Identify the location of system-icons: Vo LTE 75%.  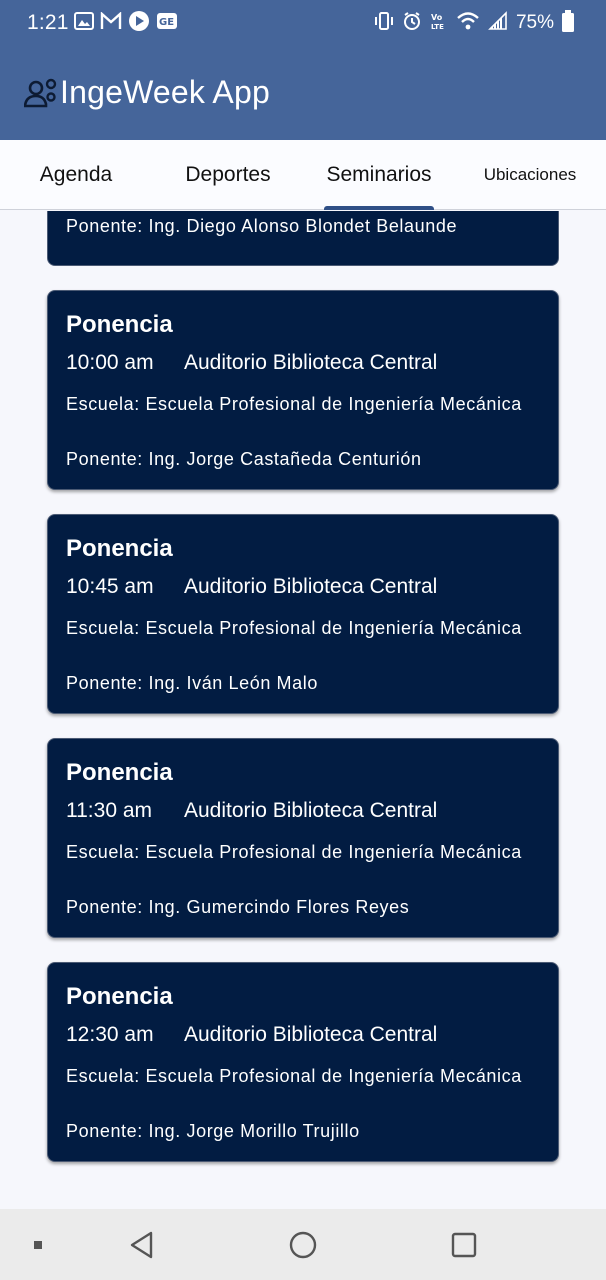
(474, 23).